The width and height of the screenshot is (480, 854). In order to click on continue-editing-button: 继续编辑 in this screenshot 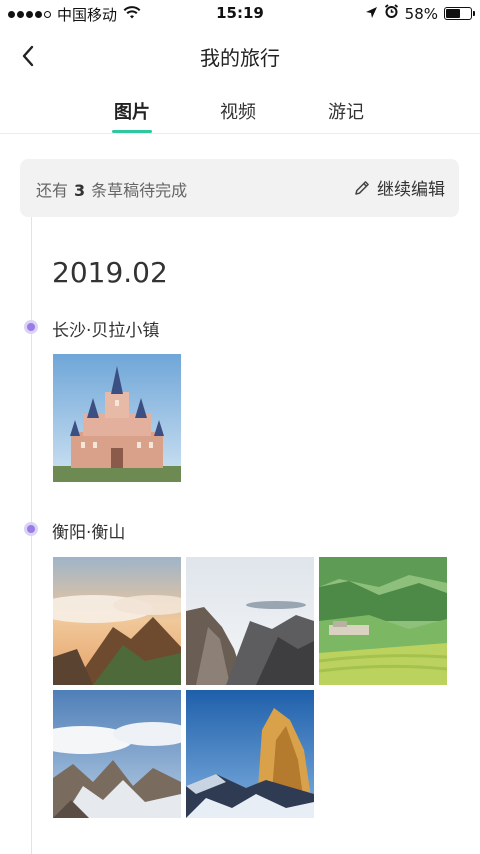, I will do `click(399, 187)`.